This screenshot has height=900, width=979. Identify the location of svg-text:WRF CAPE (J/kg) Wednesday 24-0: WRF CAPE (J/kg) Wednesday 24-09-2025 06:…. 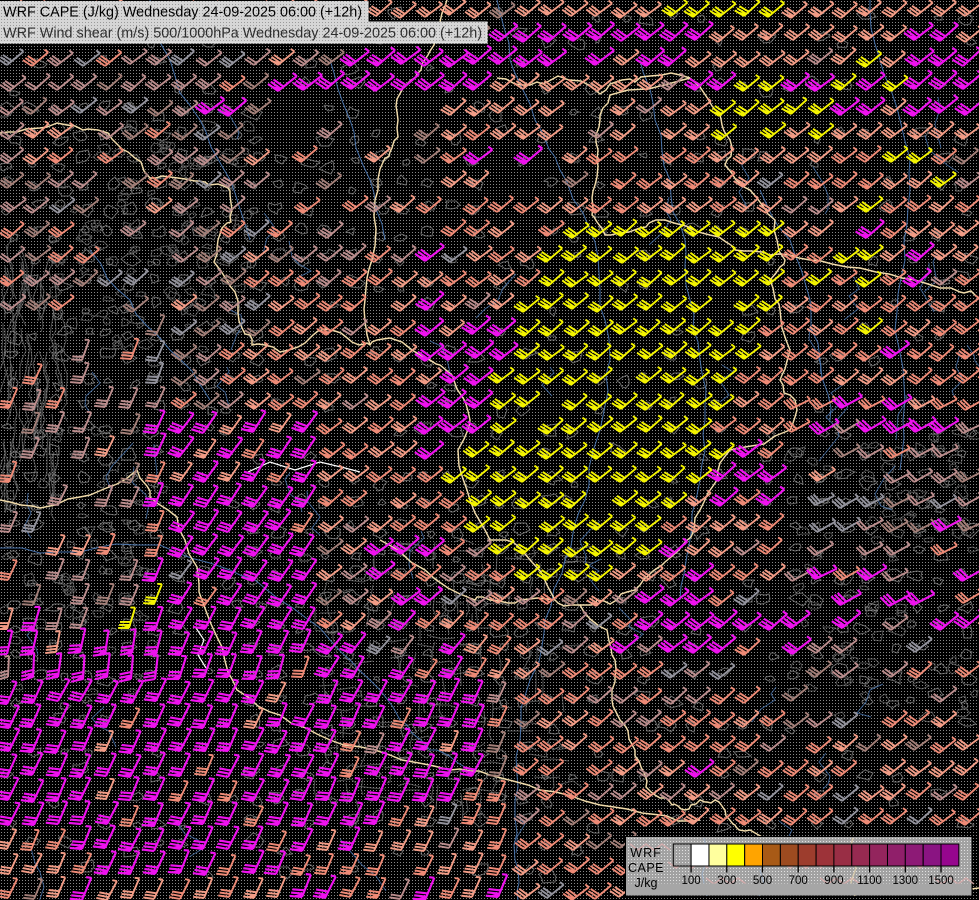
(182, 12).